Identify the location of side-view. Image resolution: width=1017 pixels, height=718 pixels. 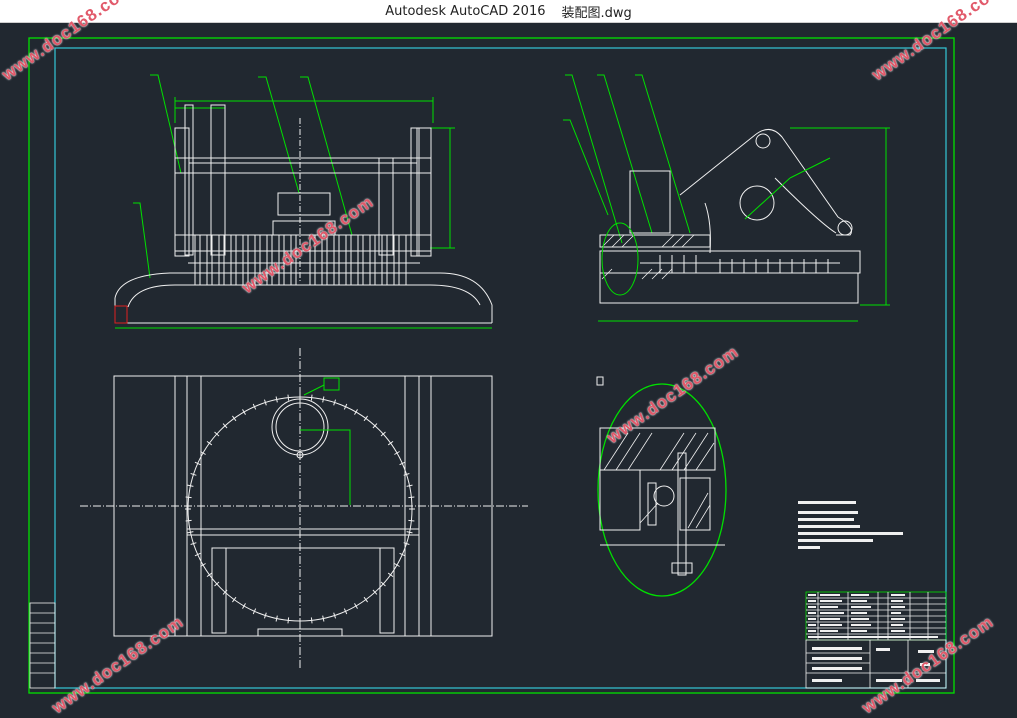
(726, 198).